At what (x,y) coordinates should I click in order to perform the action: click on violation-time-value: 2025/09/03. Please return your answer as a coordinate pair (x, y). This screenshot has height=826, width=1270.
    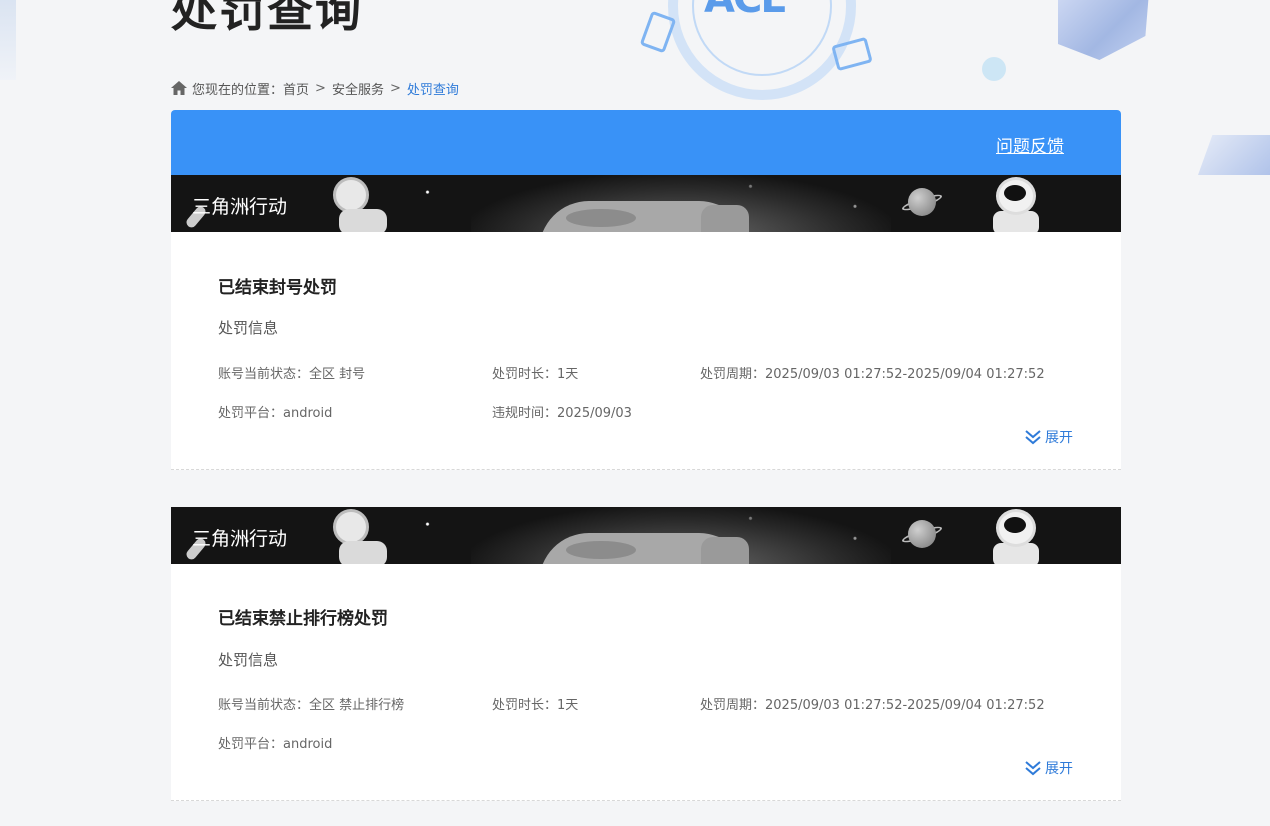
    Looking at the image, I should click on (594, 413).